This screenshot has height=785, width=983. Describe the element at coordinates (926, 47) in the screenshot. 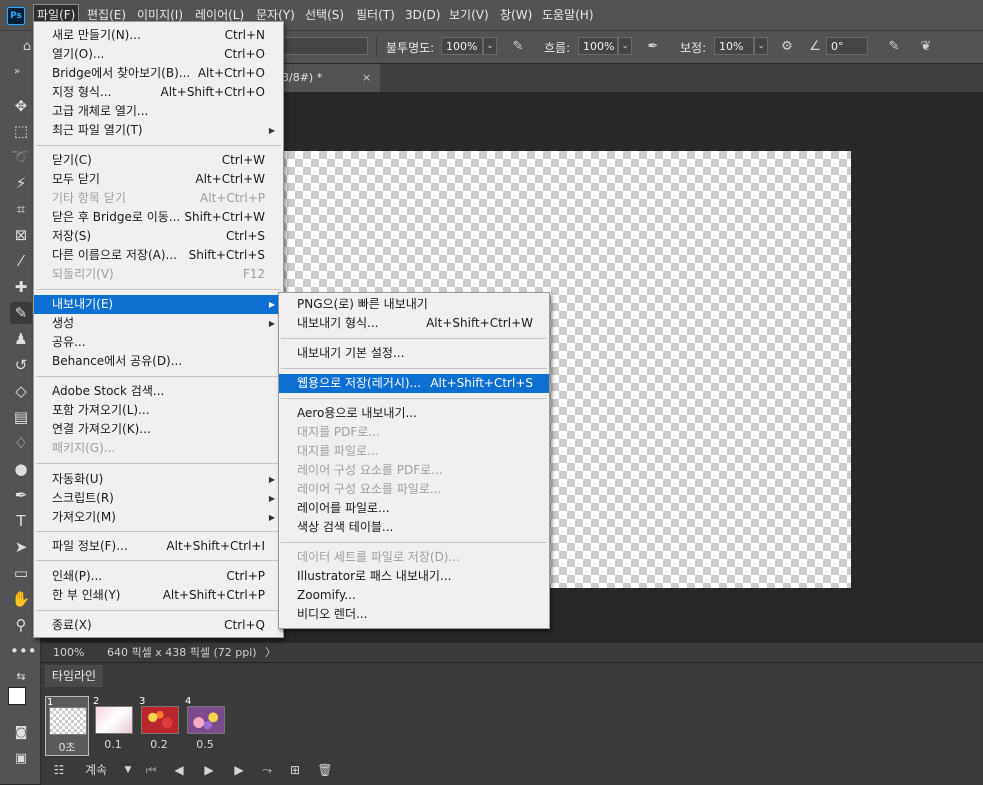

I see `symmetry-icon: ❦` at that location.